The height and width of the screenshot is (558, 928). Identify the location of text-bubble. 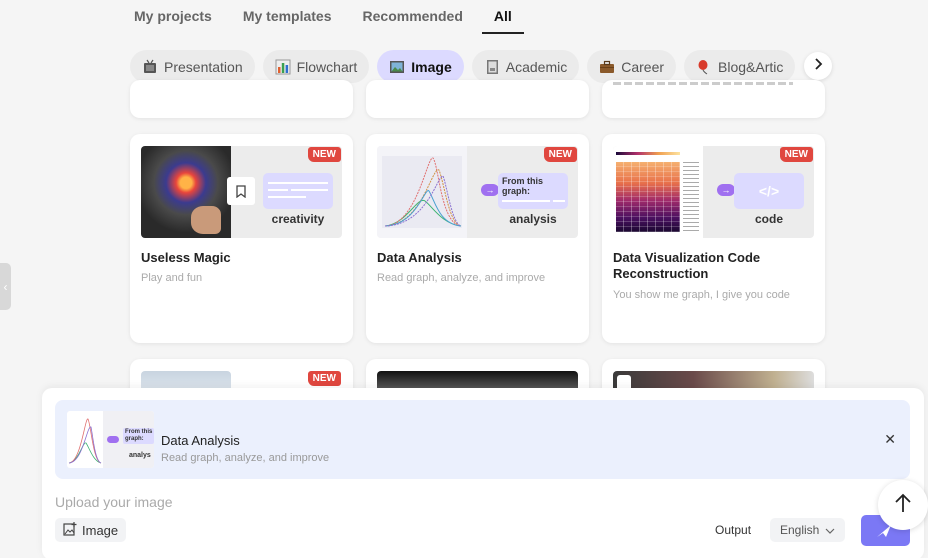
(298, 191).